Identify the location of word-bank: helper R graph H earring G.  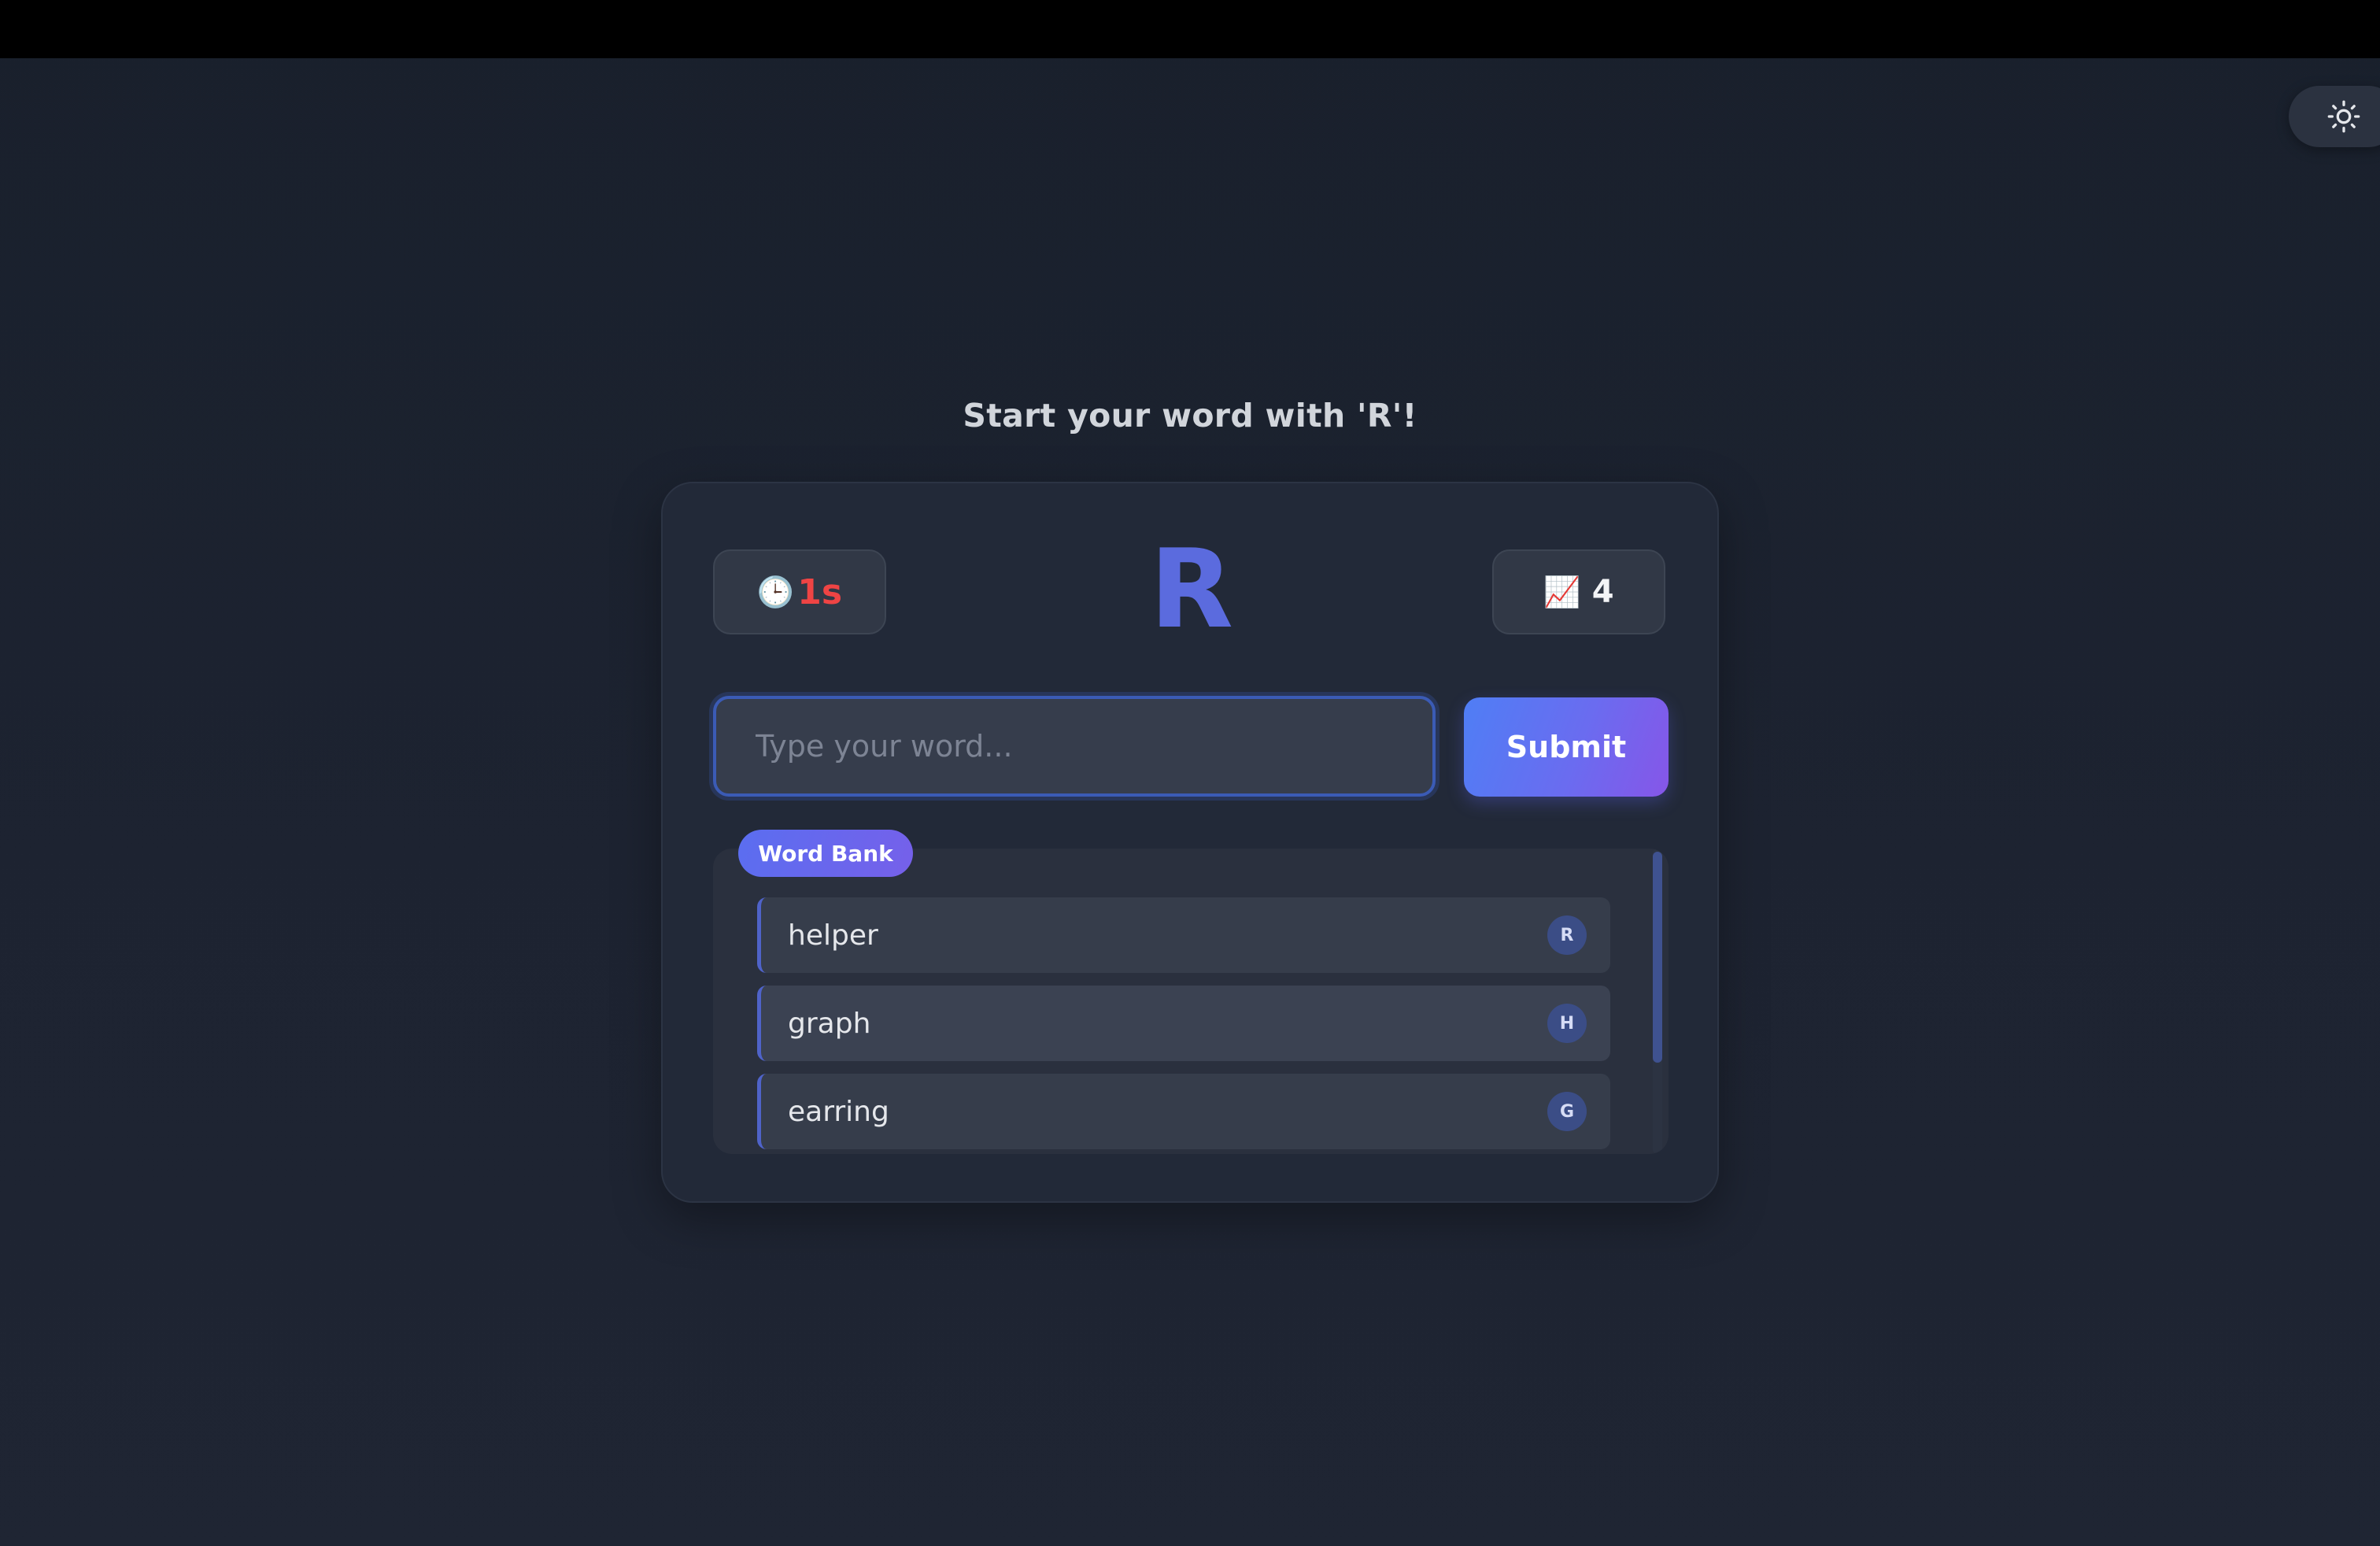
(1191, 1002).